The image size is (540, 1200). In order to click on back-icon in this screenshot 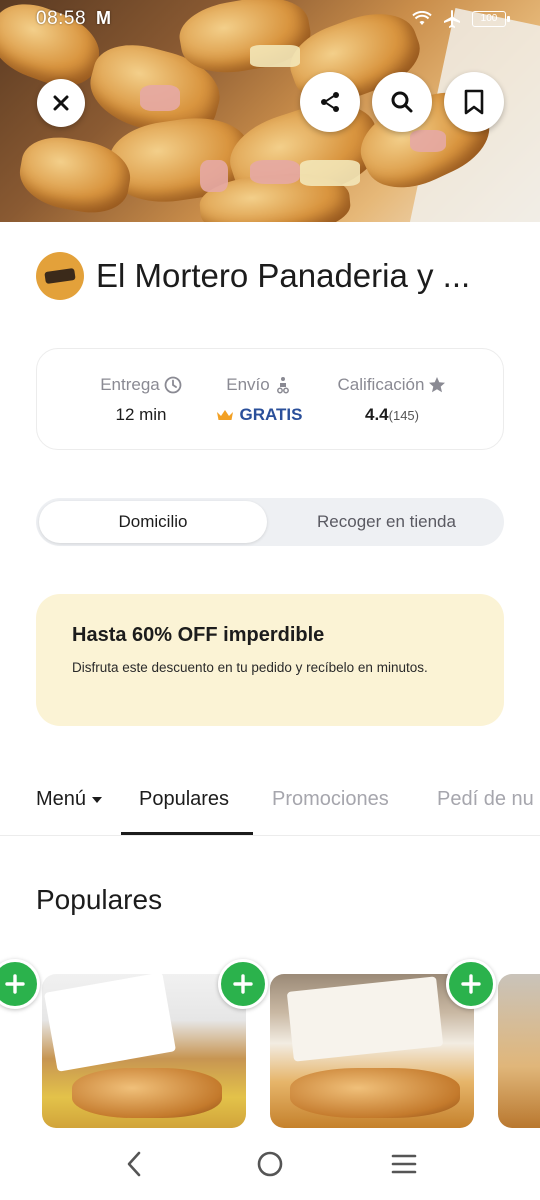, I will do `click(134, 1164)`.